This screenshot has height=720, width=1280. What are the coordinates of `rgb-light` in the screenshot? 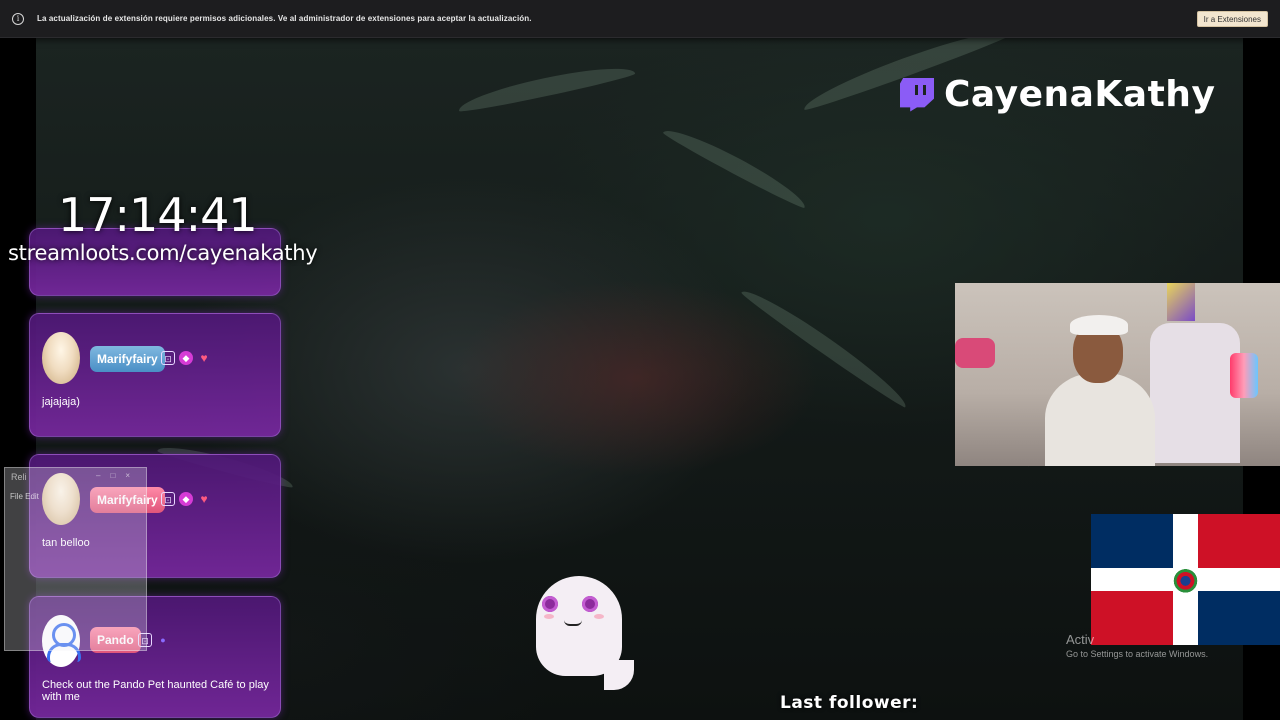 It's located at (1244, 375).